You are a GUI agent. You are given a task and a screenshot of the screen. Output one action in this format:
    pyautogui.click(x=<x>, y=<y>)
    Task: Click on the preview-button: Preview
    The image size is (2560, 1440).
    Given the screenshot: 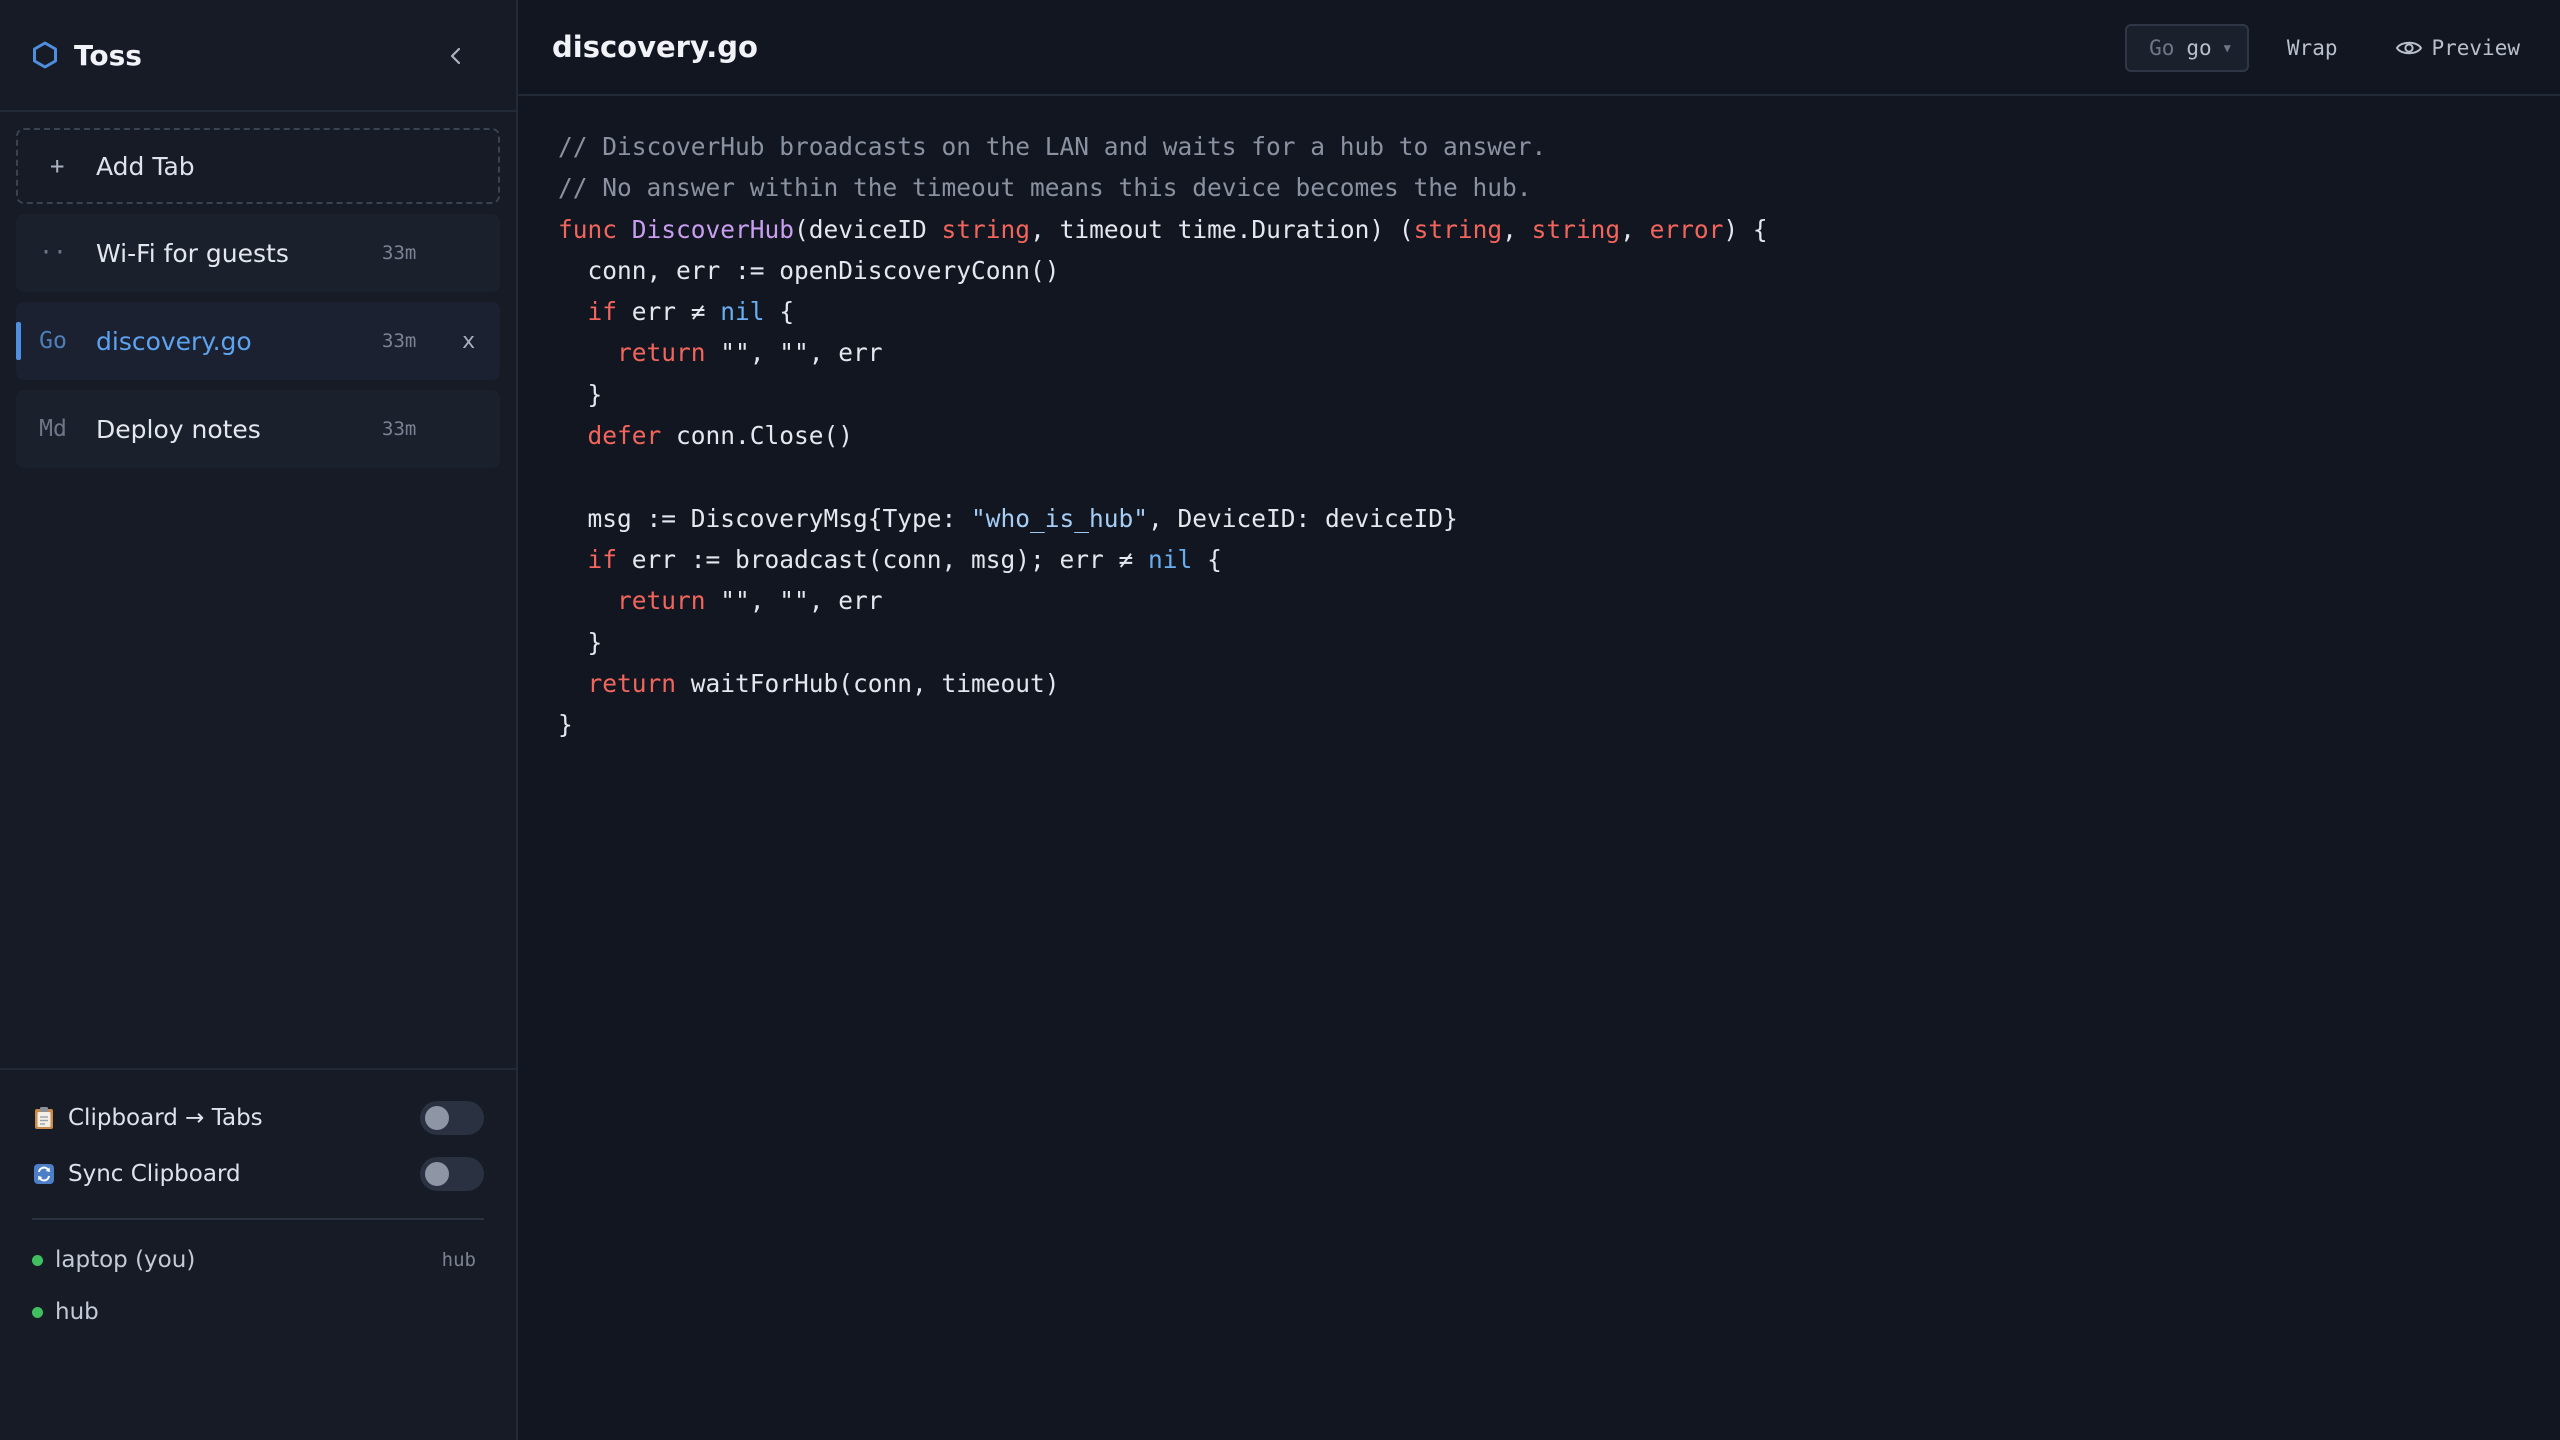 What is the action you would take?
    pyautogui.click(x=2457, y=48)
    